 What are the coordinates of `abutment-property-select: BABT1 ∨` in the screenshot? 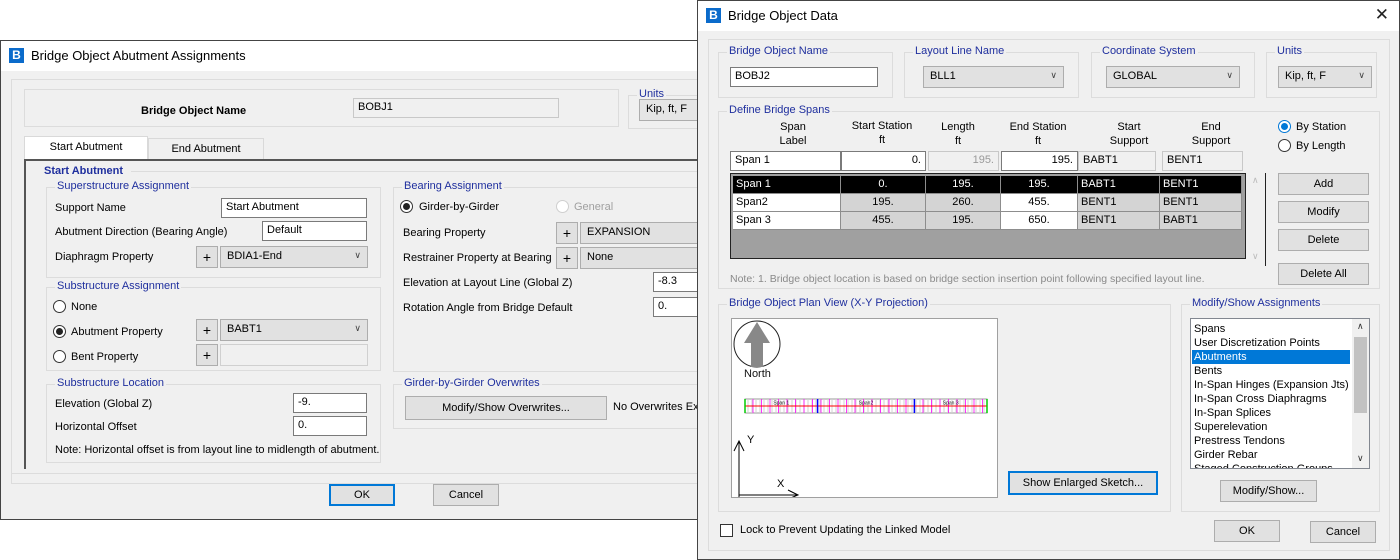 It's located at (294, 330).